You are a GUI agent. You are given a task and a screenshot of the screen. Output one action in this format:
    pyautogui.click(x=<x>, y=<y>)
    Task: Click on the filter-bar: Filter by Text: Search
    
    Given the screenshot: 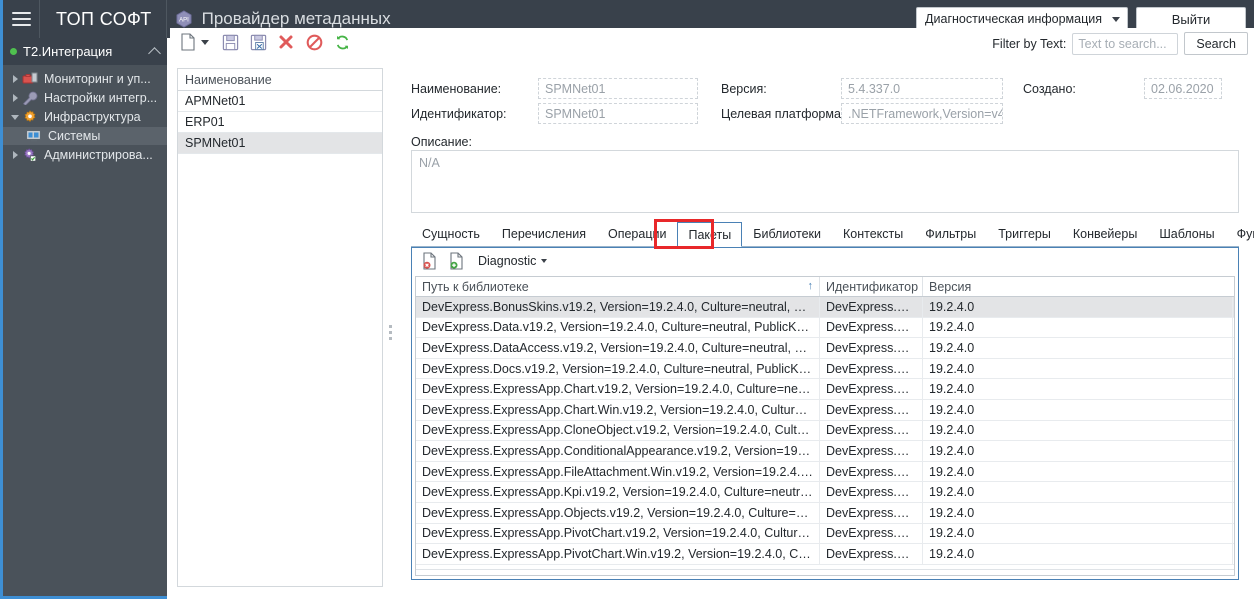 What is the action you would take?
    pyautogui.click(x=1120, y=43)
    